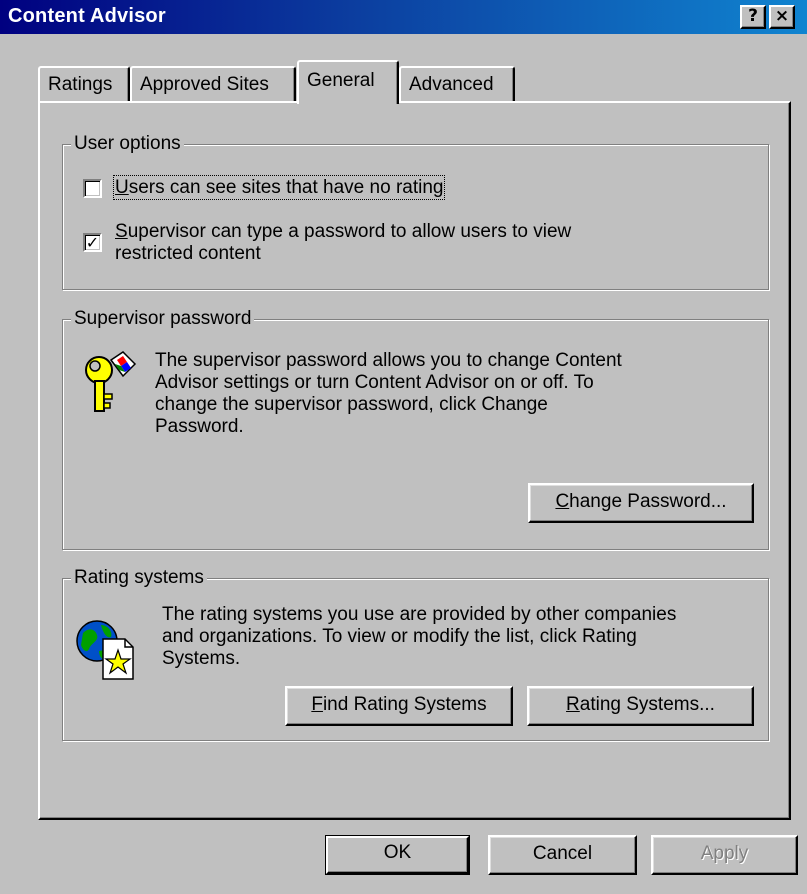 This screenshot has height=894, width=807. I want to click on cancel-button: Cancel, so click(562, 855).